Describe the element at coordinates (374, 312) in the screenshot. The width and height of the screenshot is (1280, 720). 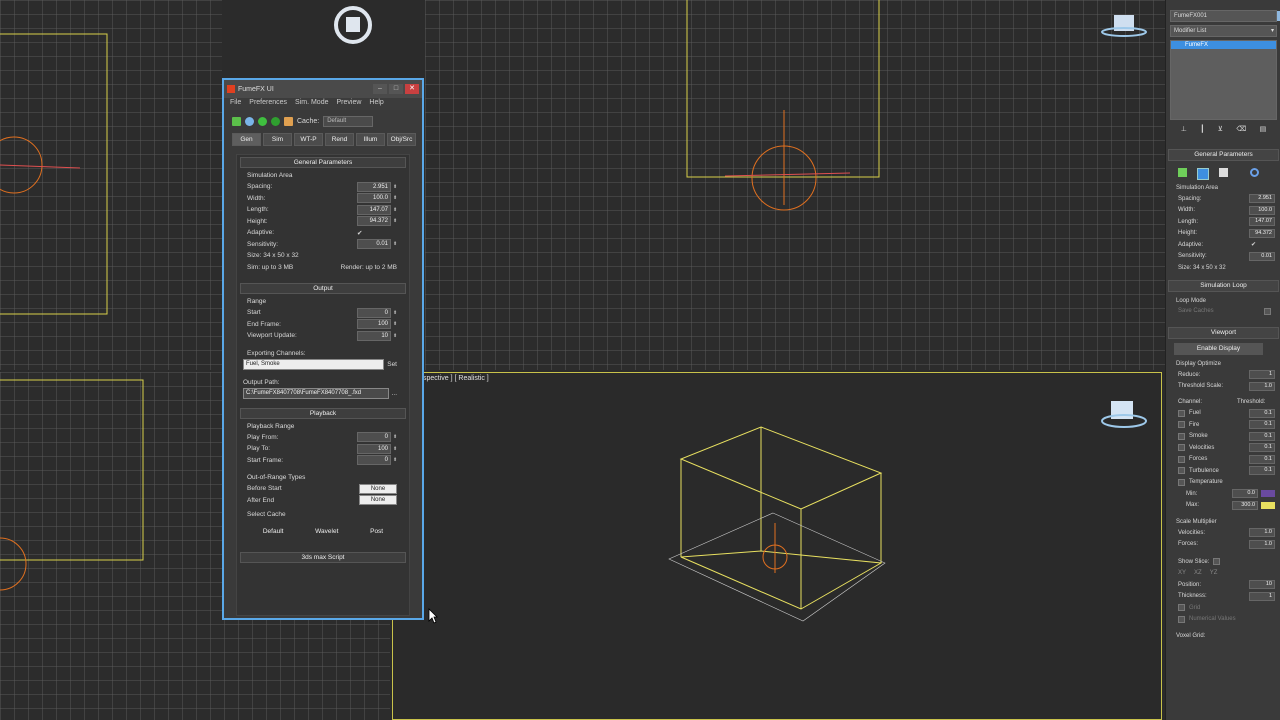
I see `start-field: 0` at that location.